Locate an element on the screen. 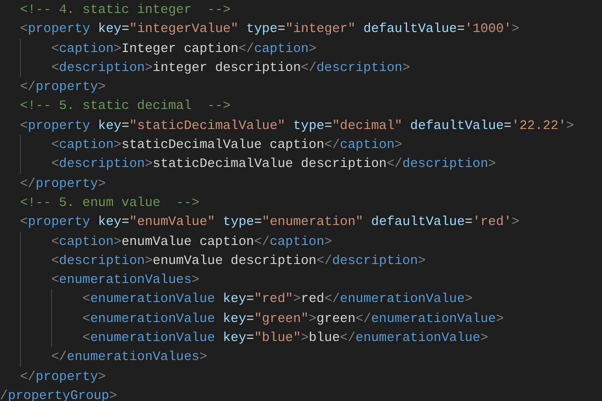 This screenshot has height=401, width=602. code-line: <property key="staticDecimalValue" type="decimal" defaultValue='22.22'> is located at coordinates (297, 125).